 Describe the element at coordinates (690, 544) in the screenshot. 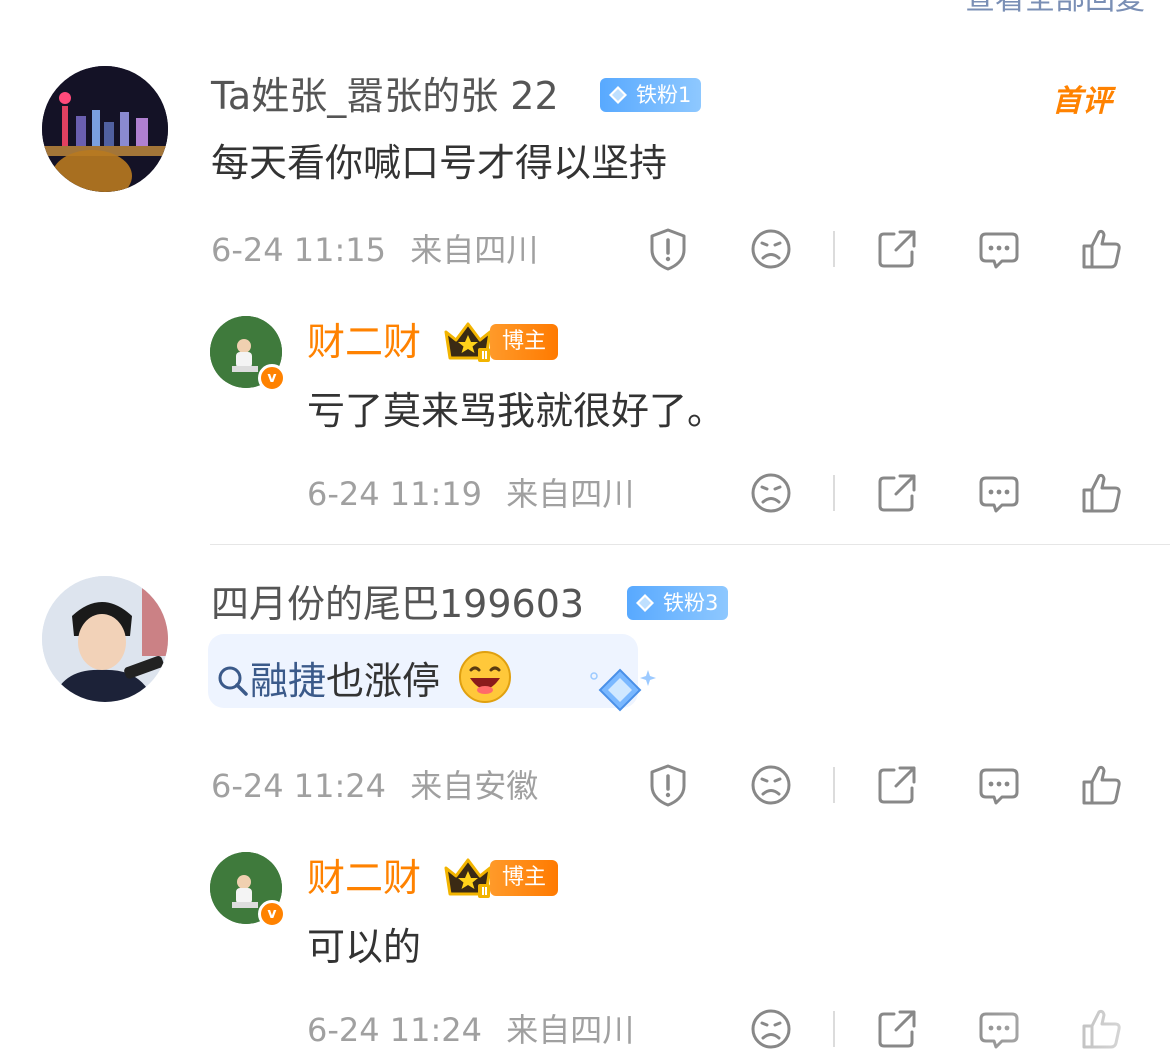

I see `comment-separator` at that location.